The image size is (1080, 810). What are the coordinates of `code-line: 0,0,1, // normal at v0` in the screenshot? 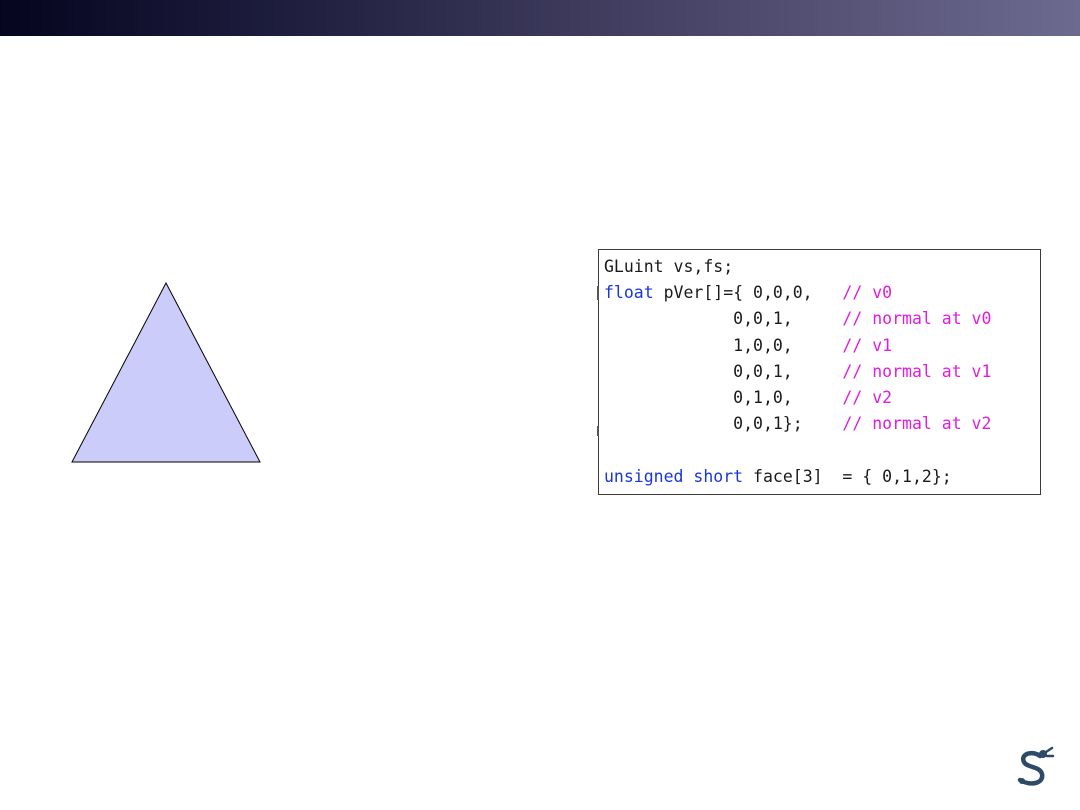 It's located at (797, 319).